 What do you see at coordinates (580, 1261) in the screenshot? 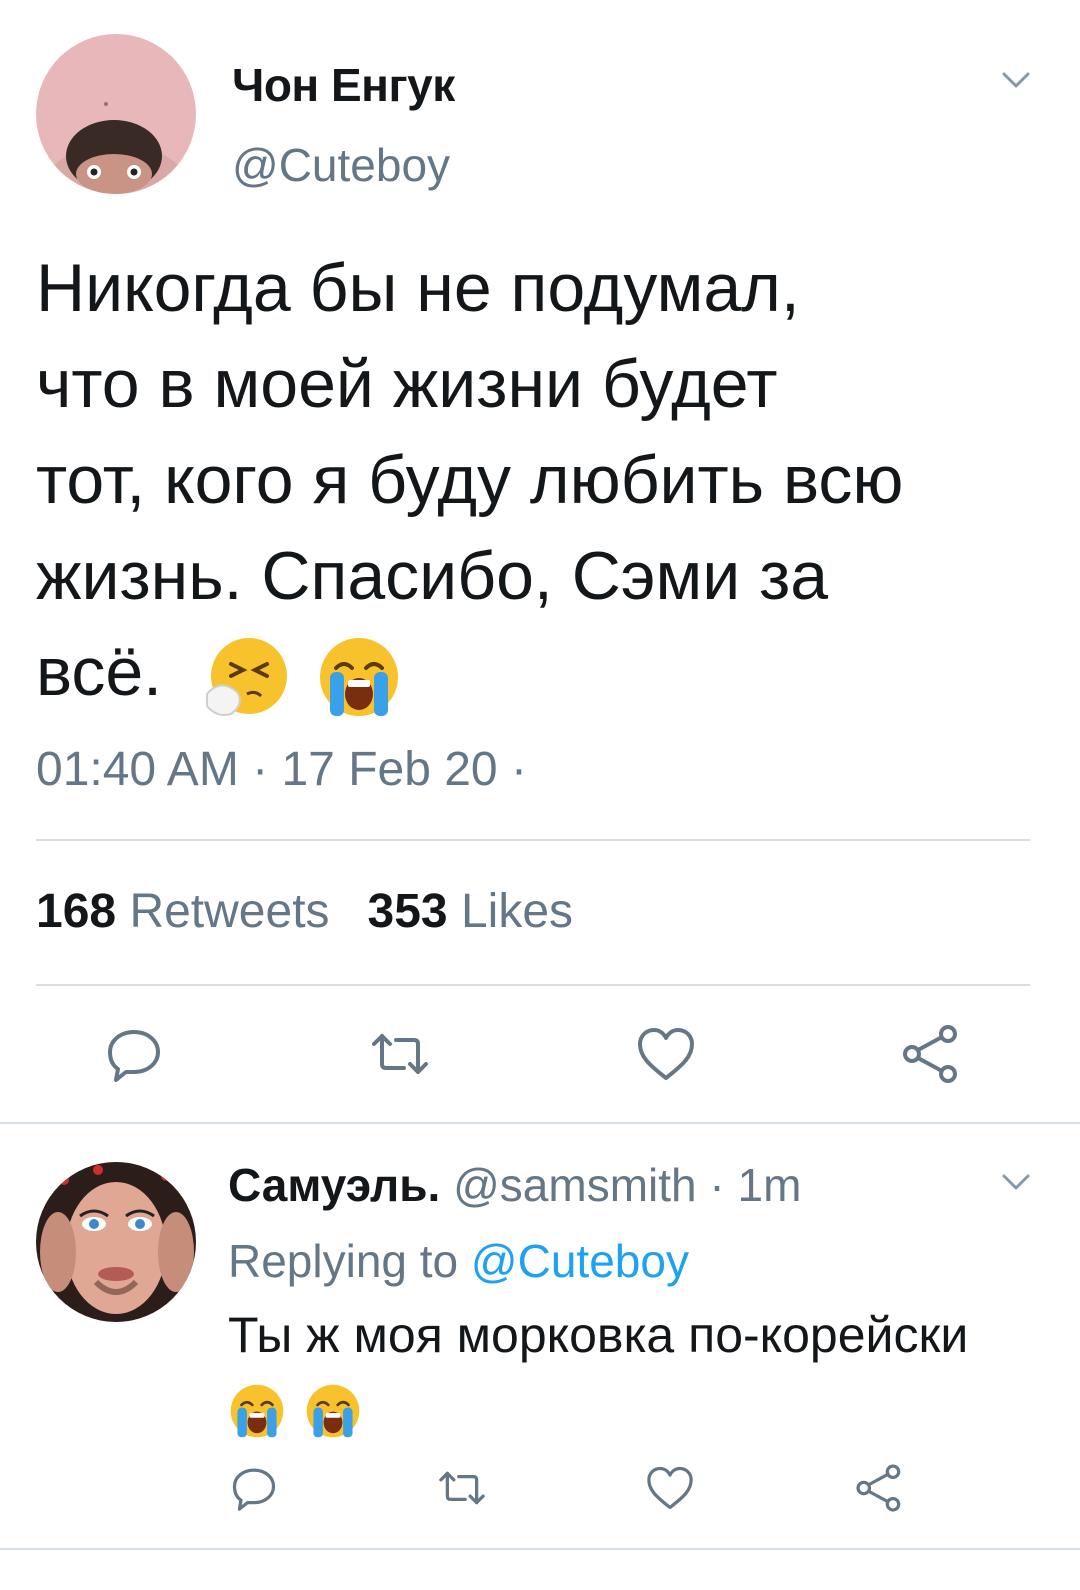
I see `replying-mention-link: @Cuteboy` at bounding box center [580, 1261].